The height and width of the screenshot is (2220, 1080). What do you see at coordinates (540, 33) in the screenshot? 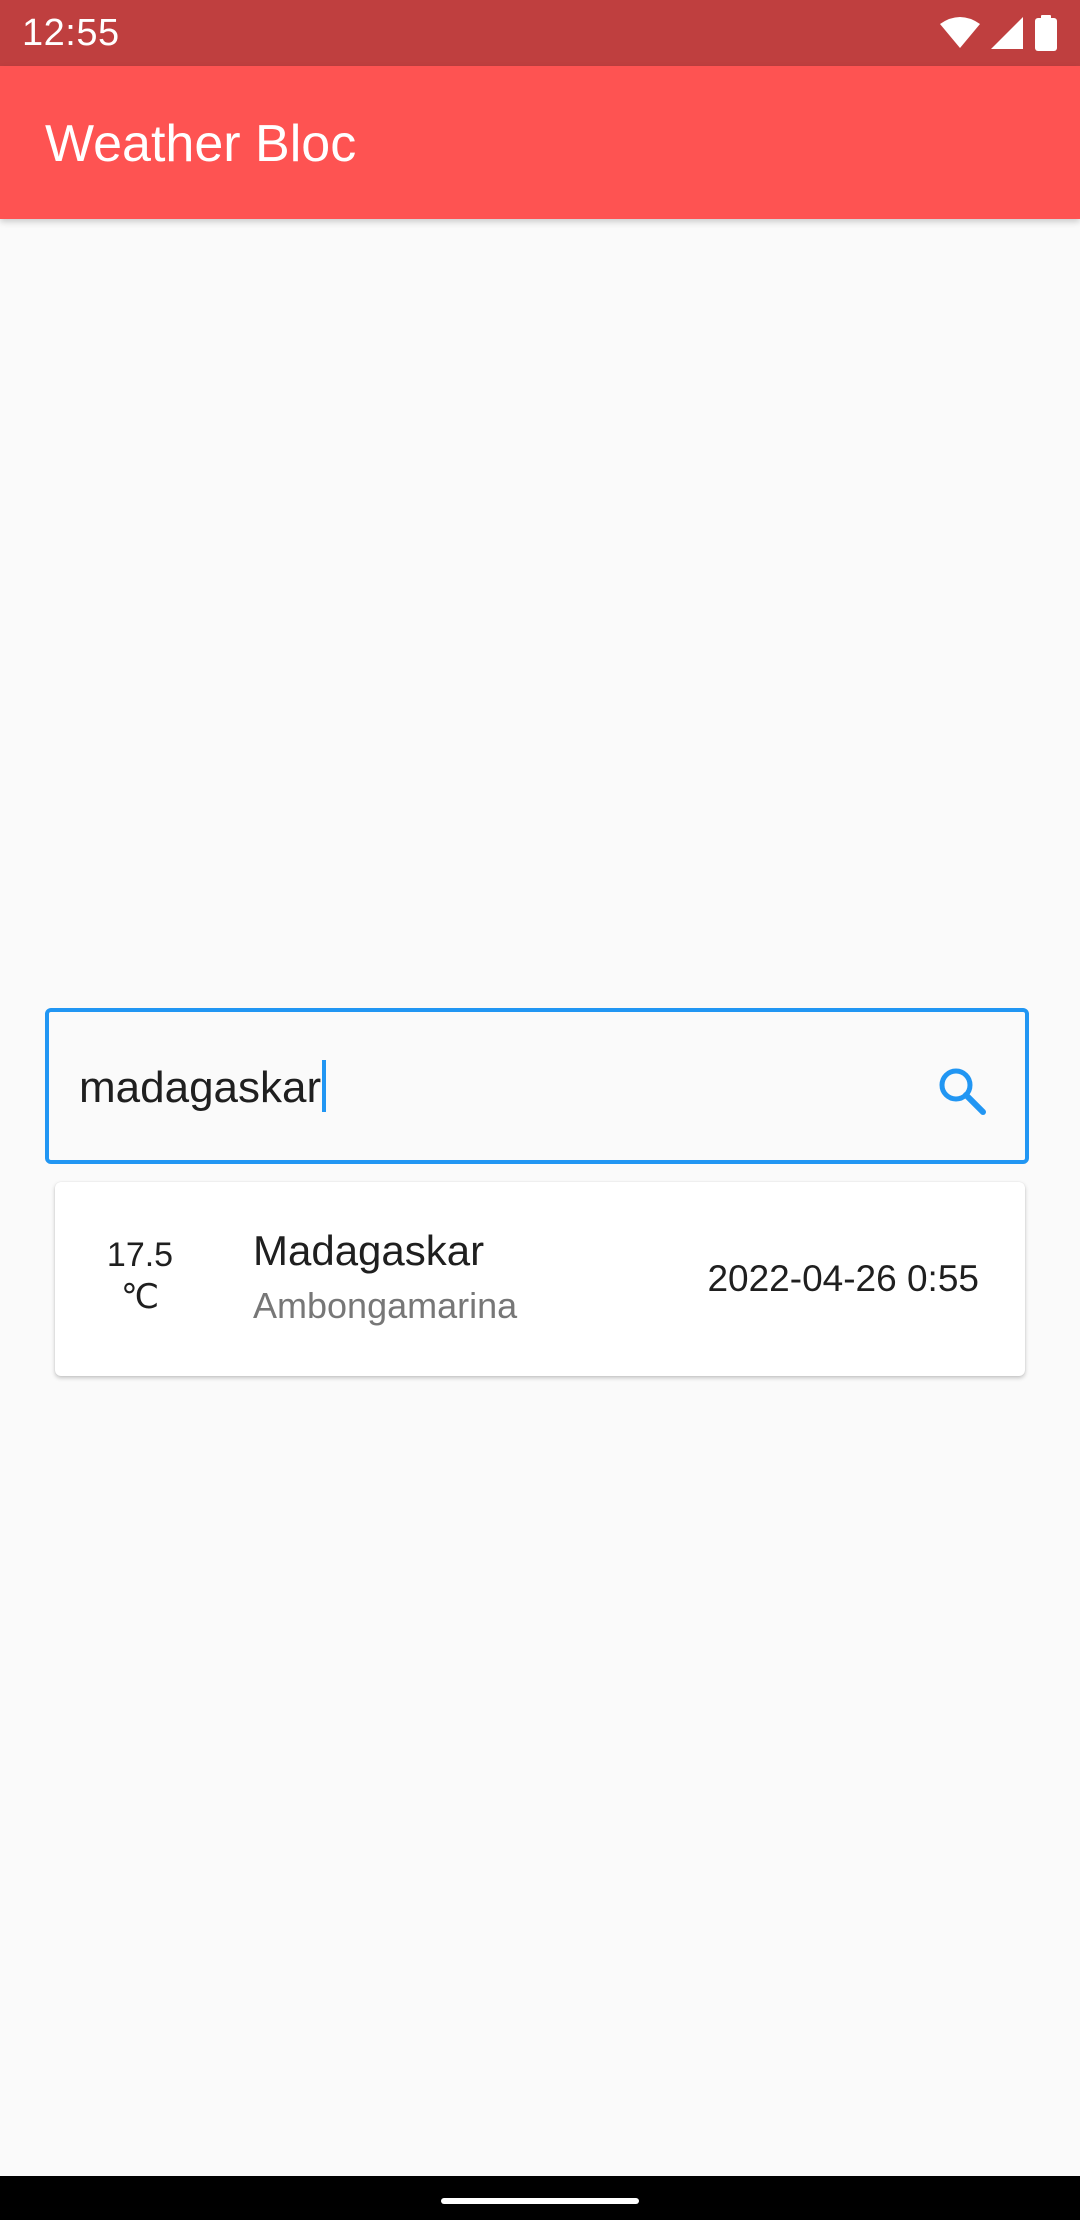
I see `status-bar: 12:55` at bounding box center [540, 33].